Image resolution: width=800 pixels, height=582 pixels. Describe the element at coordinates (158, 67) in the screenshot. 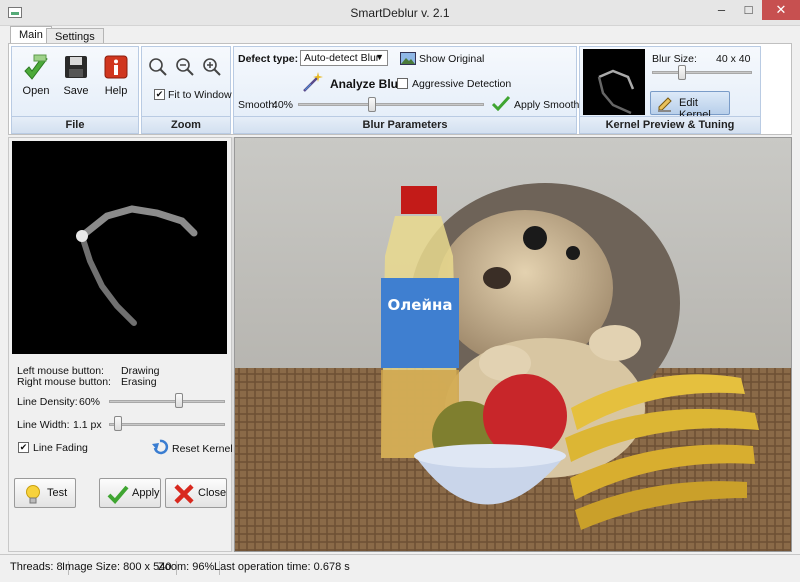

I see `zoom-search-icon` at that location.